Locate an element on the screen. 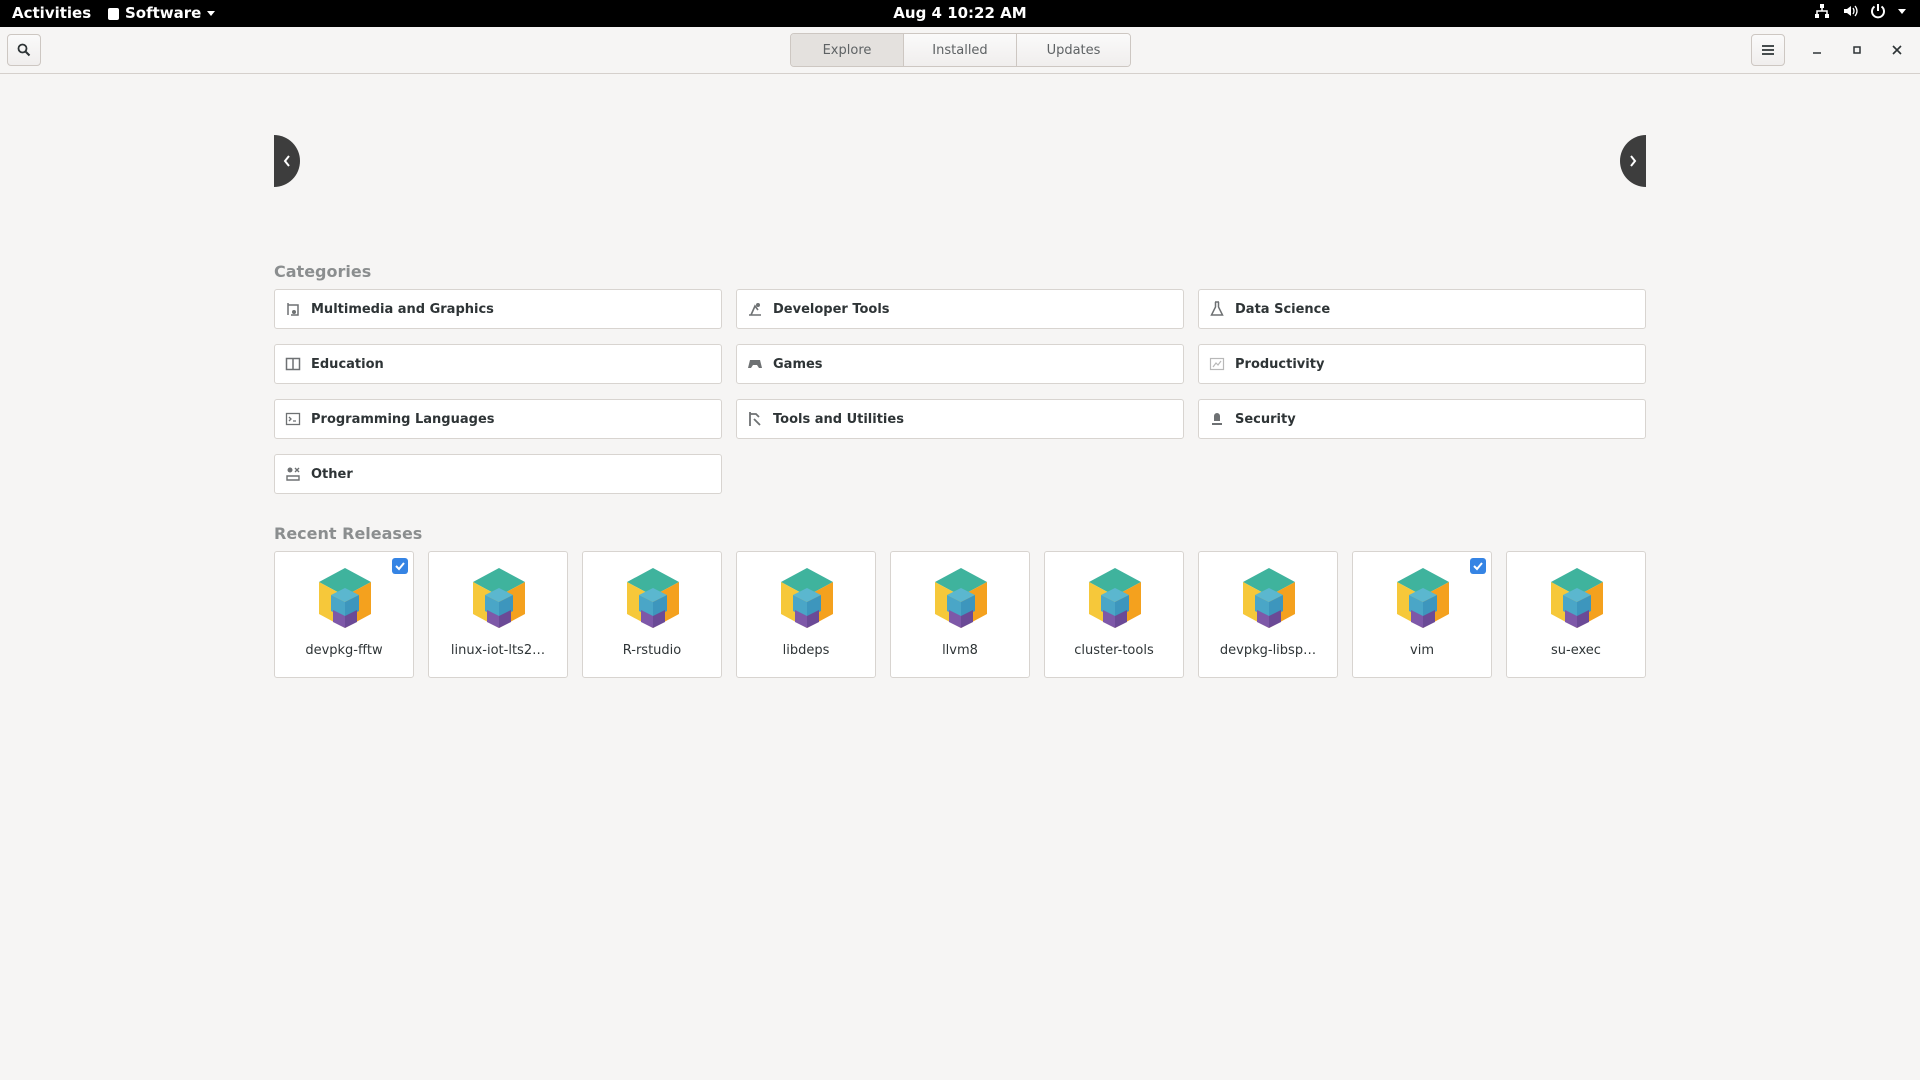 Image resolution: width=1920 pixels, height=1080 pixels. volume-icon is located at coordinates (1851, 11).